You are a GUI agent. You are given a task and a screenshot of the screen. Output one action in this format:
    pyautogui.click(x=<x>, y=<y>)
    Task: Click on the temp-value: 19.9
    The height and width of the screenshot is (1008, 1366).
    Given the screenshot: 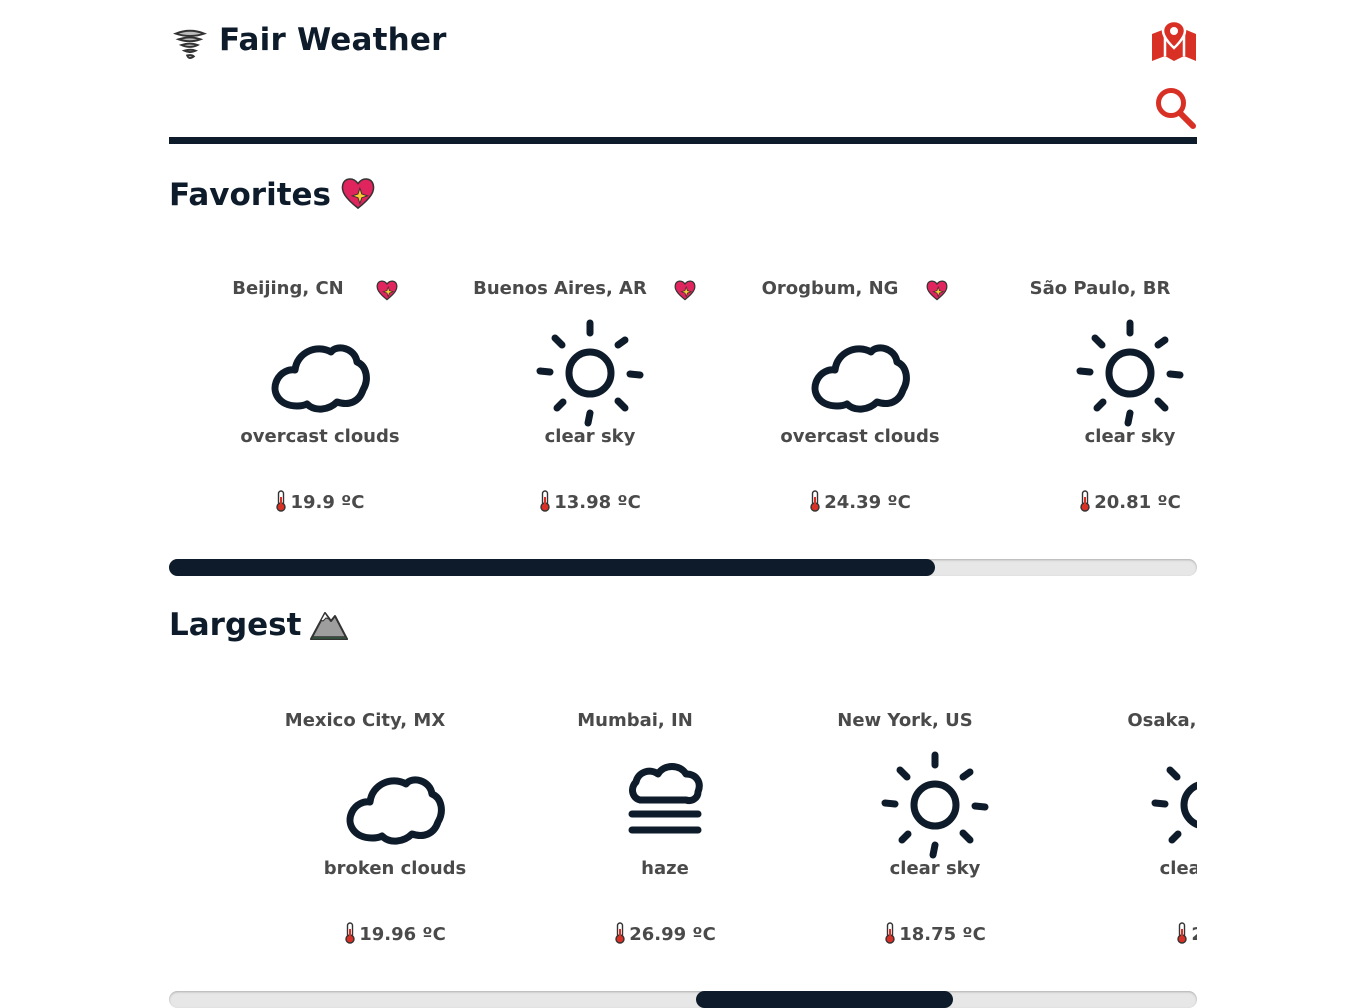 What is the action you would take?
    pyautogui.click(x=312, y=502)
    